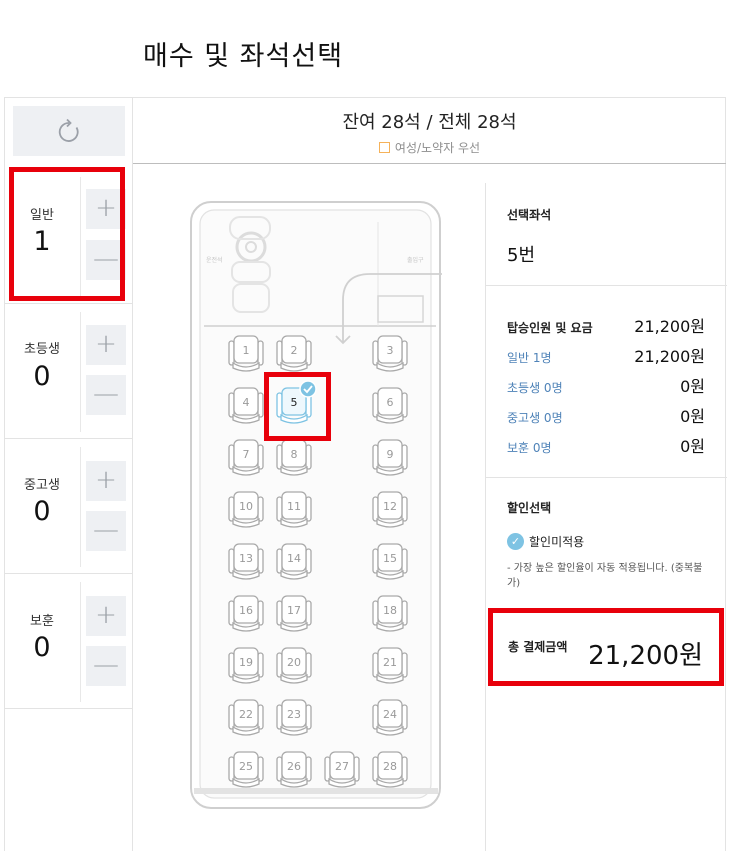 Image resolution: width=738 pixels, height=851 pixels. What do you see at coordinates (42, 215) in the screenshot?
I see `counter-label: 일반` at bounding box center [42, 215].